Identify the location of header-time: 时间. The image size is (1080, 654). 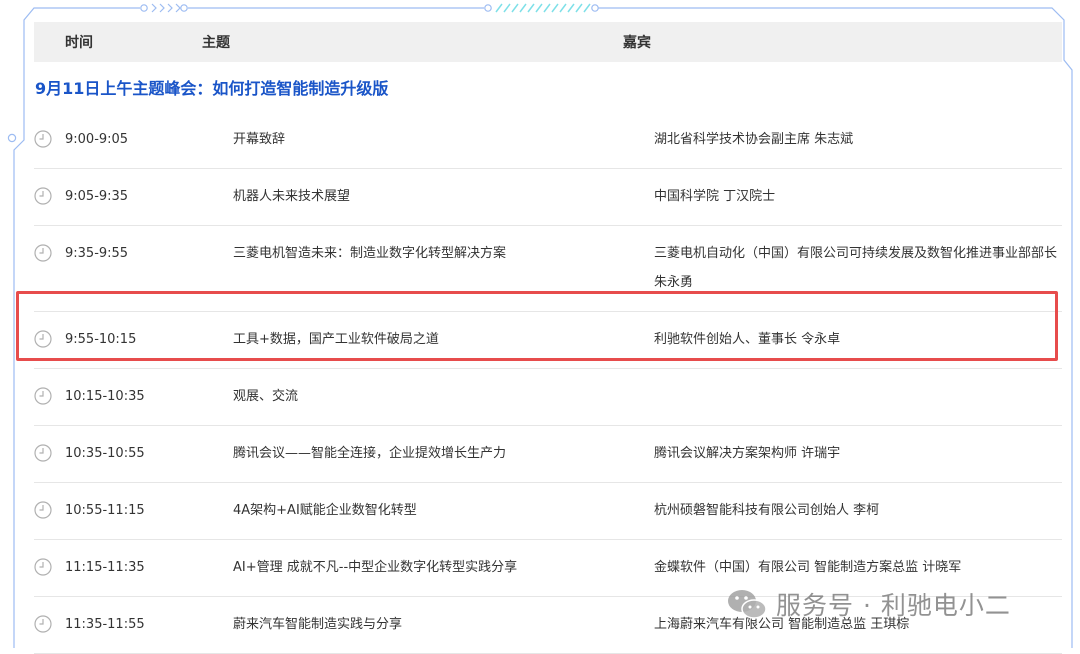
(79, 43).